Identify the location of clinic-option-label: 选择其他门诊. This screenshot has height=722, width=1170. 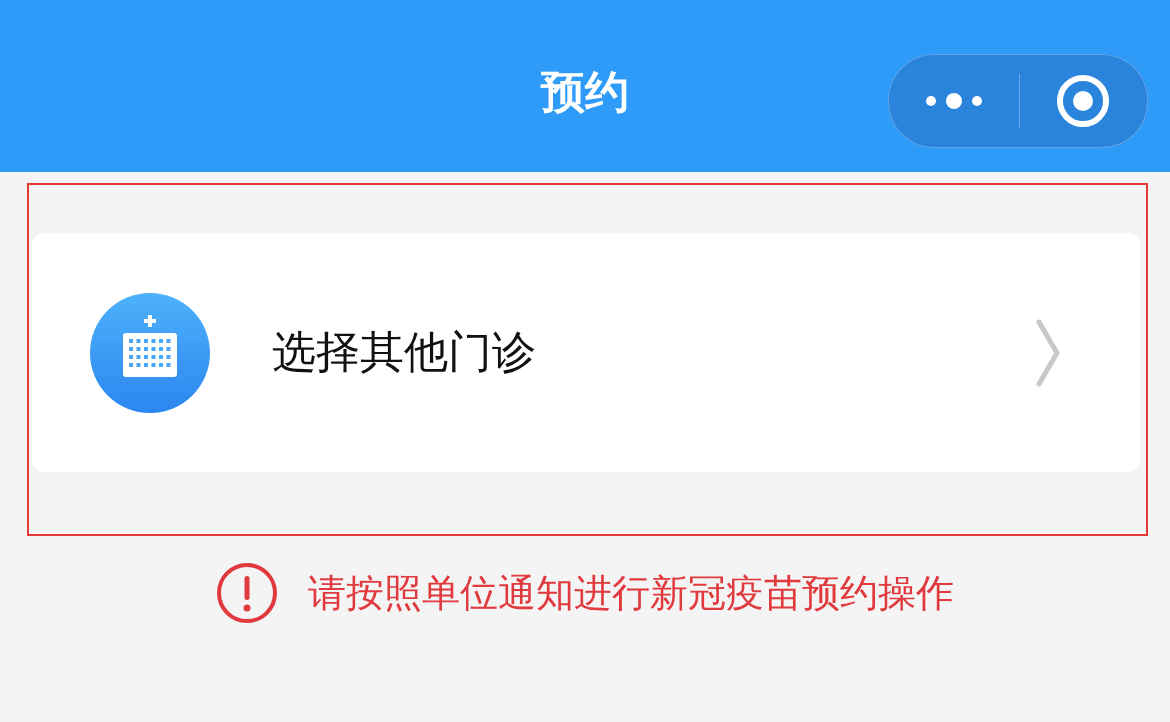
(404, 352).